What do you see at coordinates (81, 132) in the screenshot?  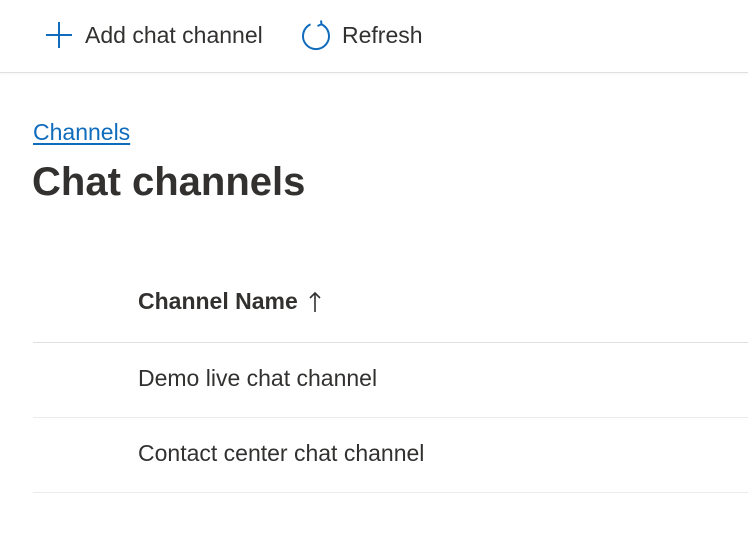 I see `breadcrumb-channels-link: Channels` at bounding box center [81, 132].